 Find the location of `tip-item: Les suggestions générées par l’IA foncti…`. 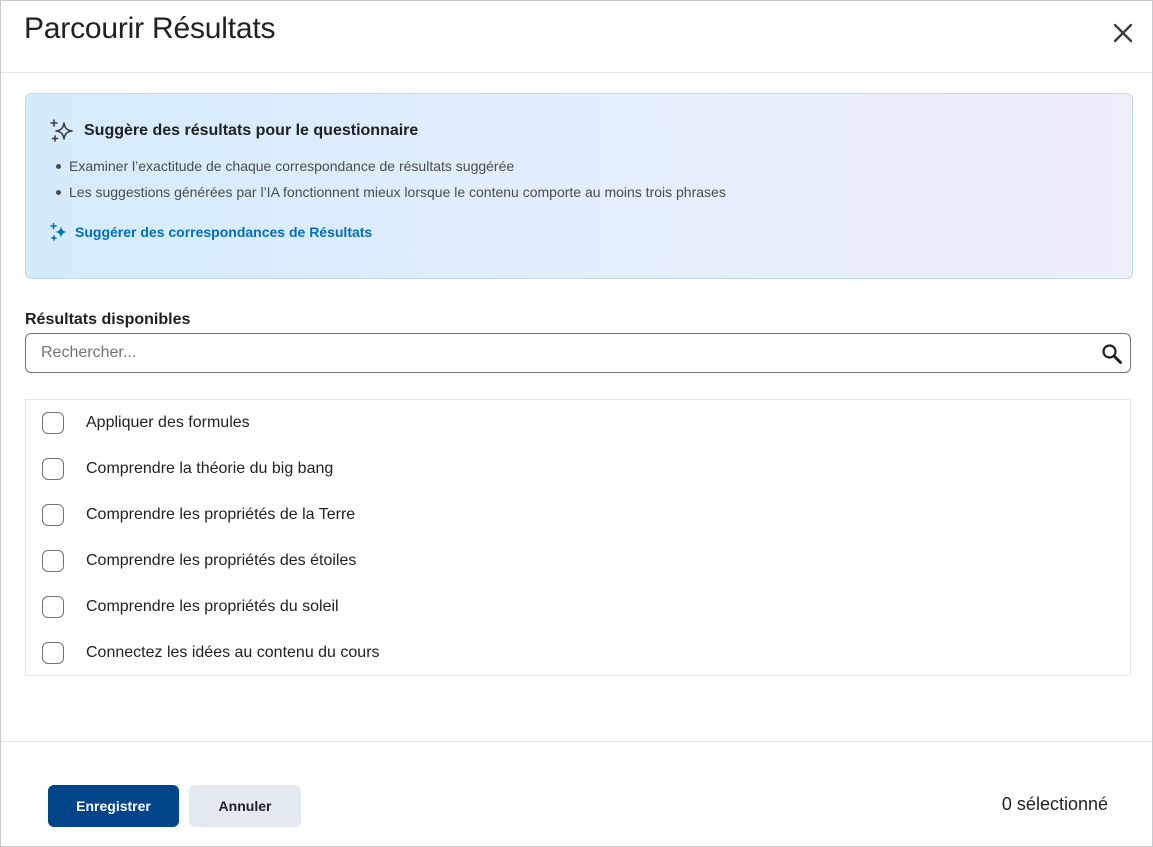

tip-item: Les suggestions générées par l’IA foncti… is located at coordinates (391, 195).